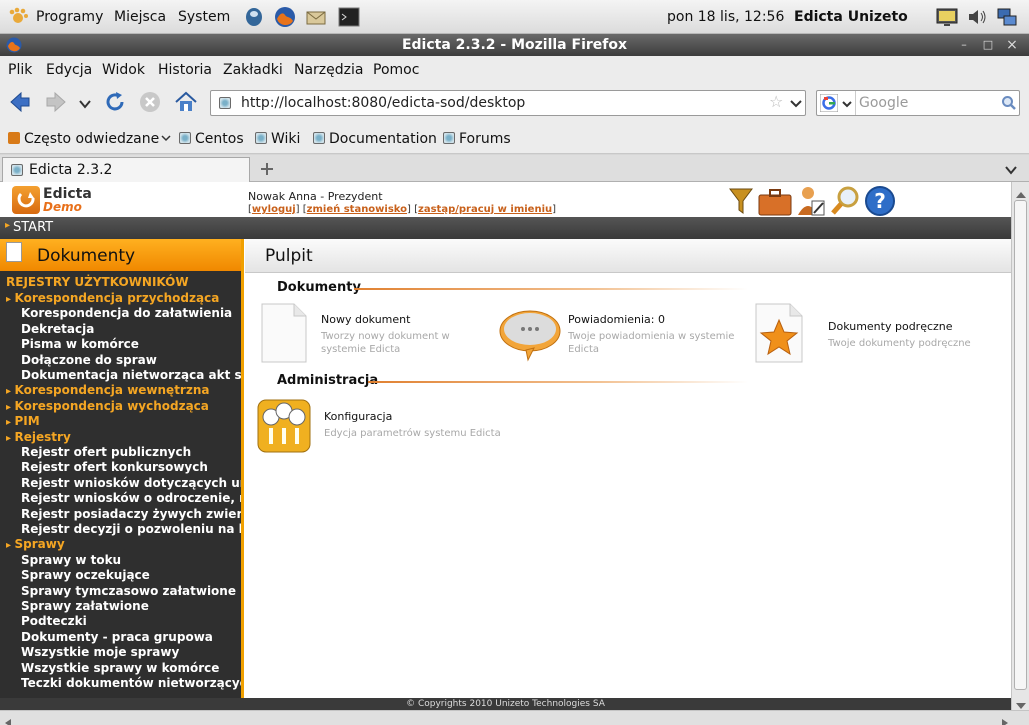 This screenshot has width=1029, height=725. I want to click on sidebar-item: Korespondencja do załatwienia, so click(126, 313).